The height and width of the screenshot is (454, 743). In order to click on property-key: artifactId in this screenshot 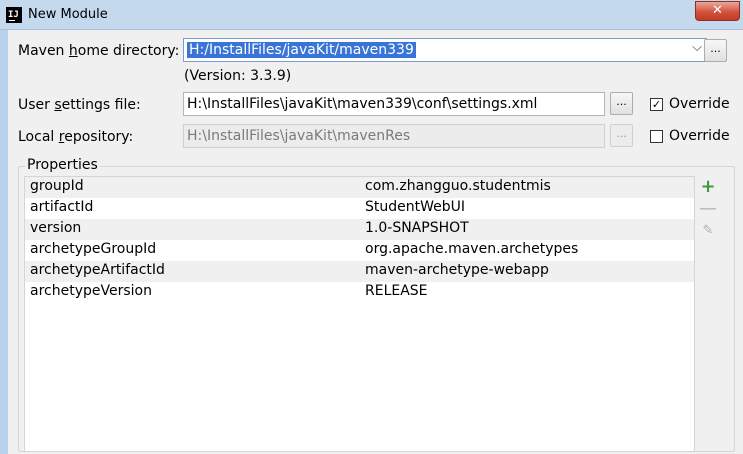, I will do `click(62, 207)`.